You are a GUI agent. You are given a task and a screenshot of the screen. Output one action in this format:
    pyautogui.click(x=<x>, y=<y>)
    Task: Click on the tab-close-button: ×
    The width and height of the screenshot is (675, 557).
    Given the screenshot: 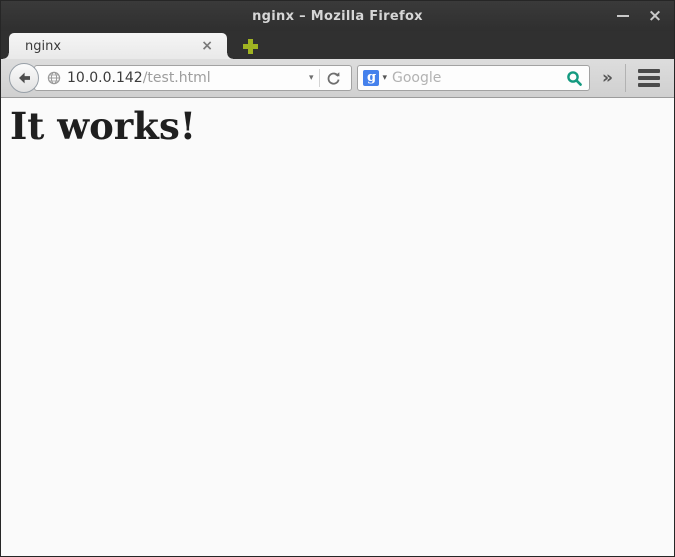 What is the action you would take?
    pyautogui.click(x=207, y=46)
    